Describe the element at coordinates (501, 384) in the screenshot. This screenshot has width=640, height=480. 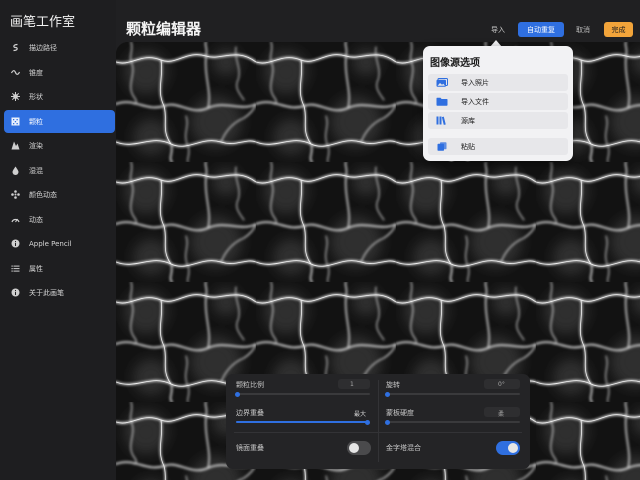
I see `rotation-value: 0°` at that location.